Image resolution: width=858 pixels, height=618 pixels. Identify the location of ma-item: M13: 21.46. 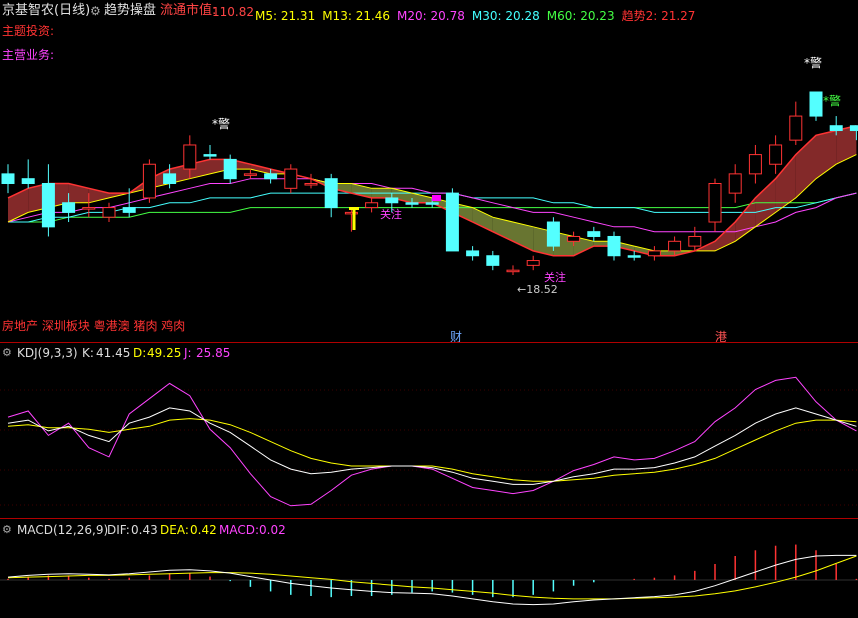
(356, 16).